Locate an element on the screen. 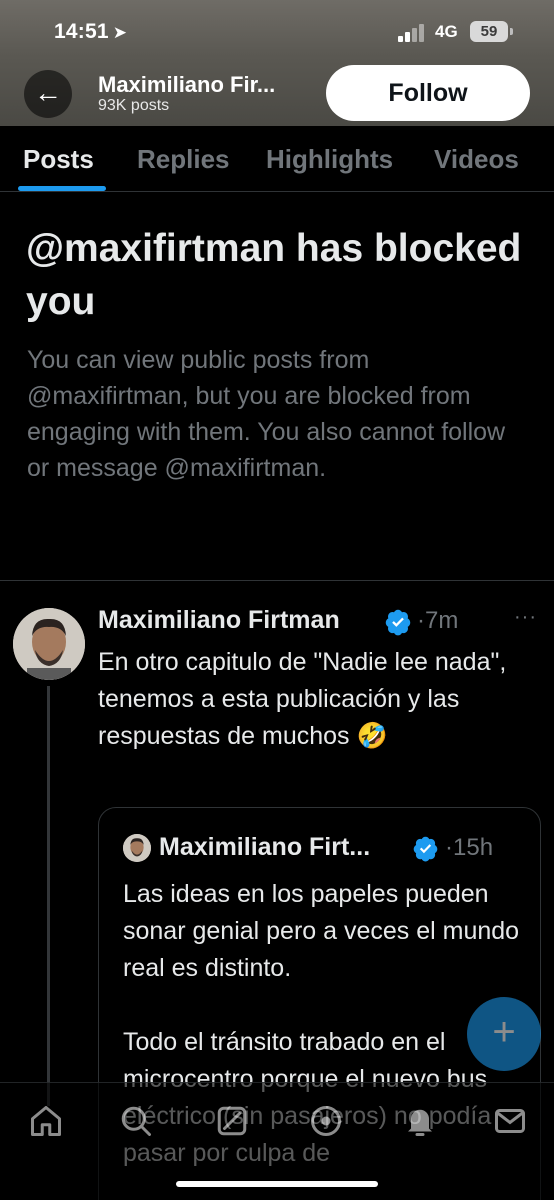 The width and height of the screenshot is (554, 1200). messages-icon is located at coordinates (510, 1121).